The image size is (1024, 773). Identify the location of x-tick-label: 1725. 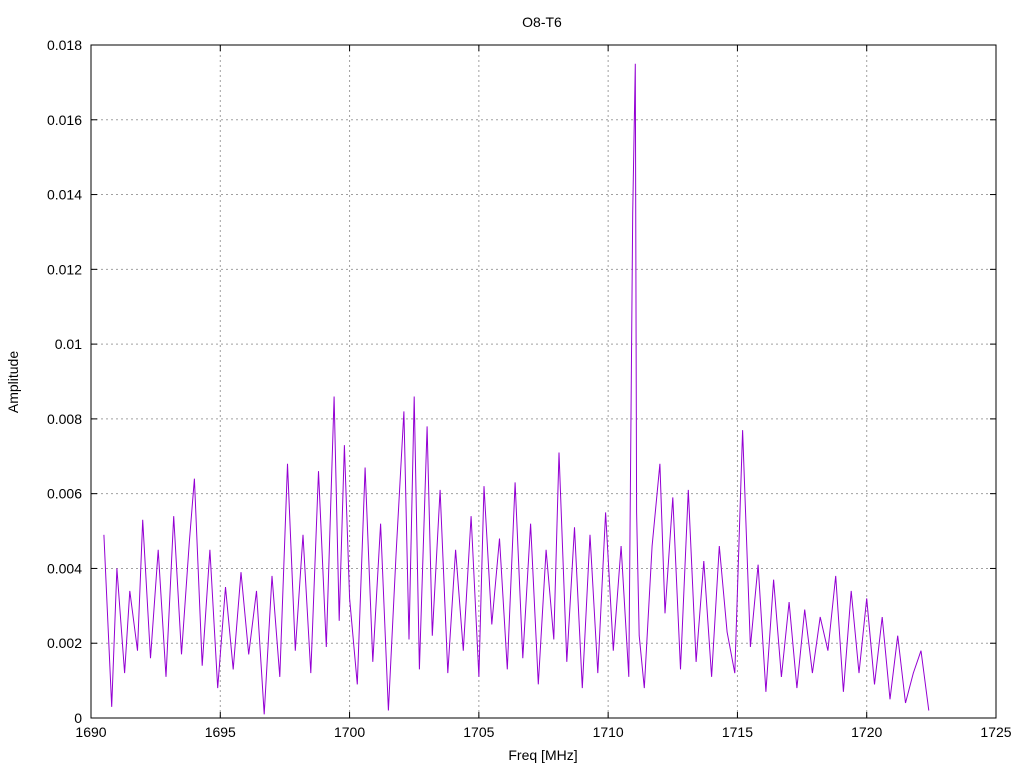
(995, 732).